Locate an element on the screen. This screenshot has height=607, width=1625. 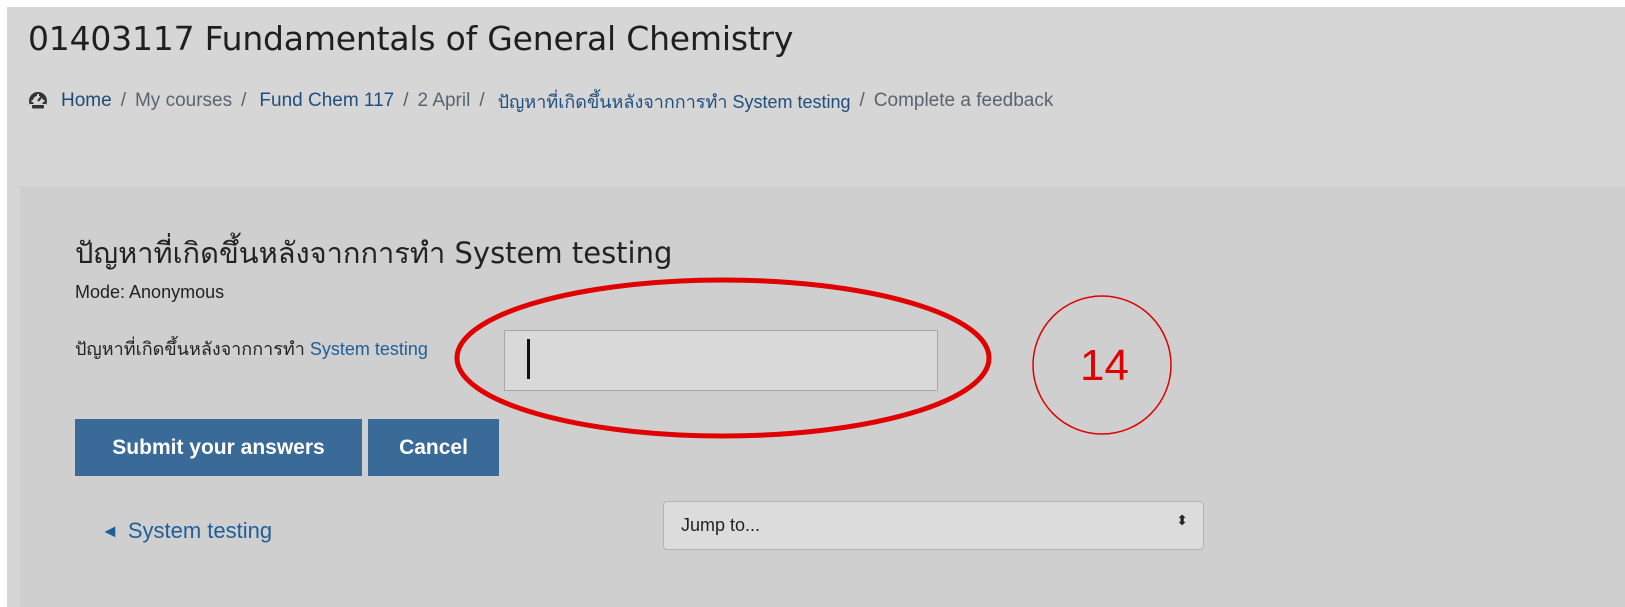
dashboard-icon is located at coordinates (38, 101).